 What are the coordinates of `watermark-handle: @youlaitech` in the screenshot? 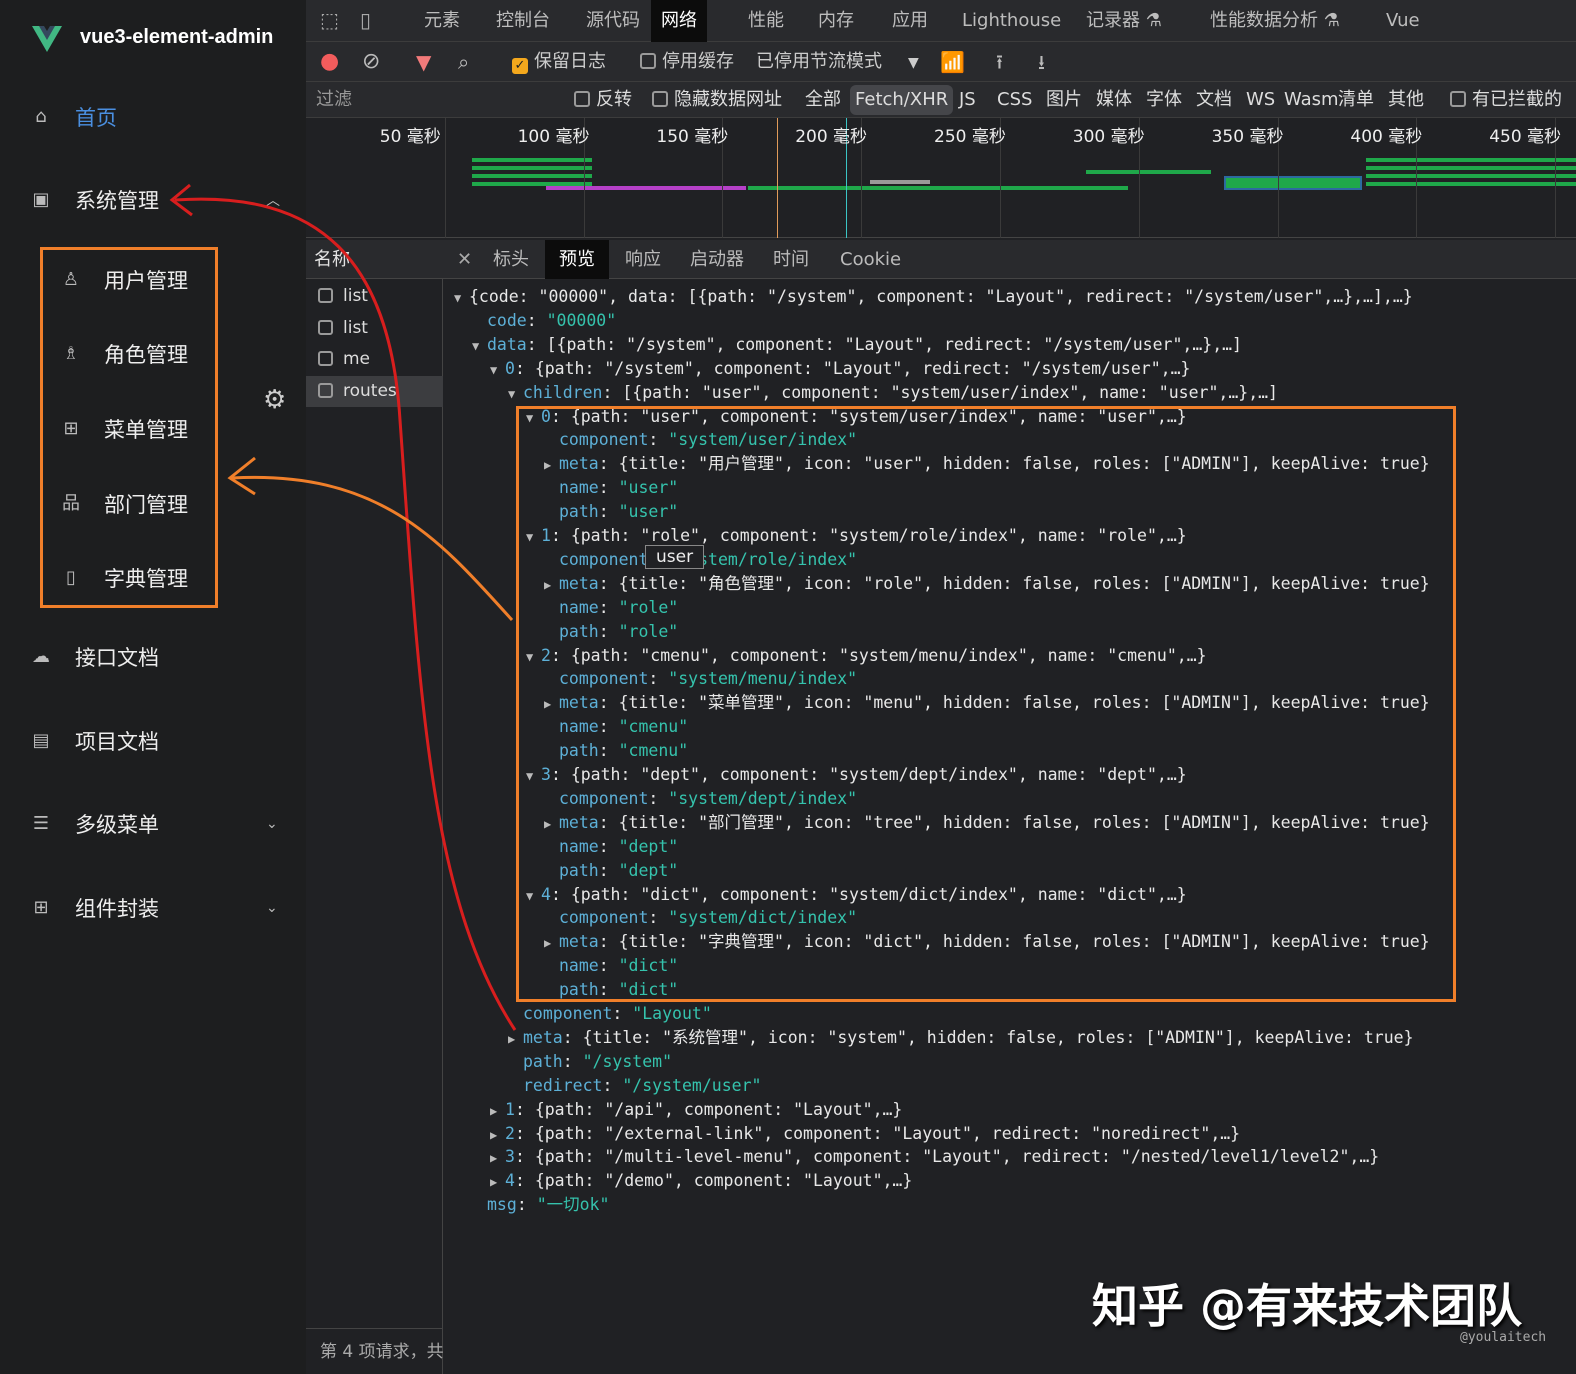 It's located at (1503, 1337).